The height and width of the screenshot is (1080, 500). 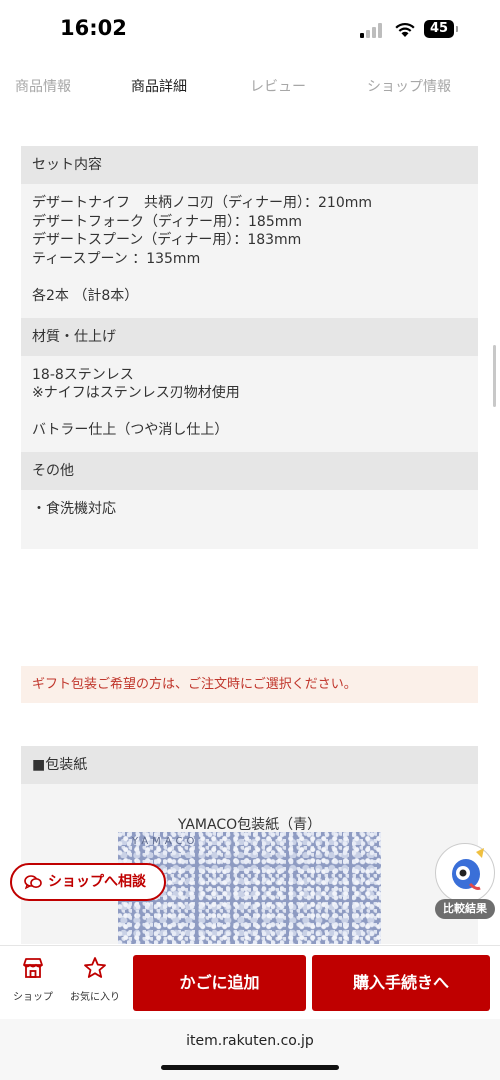 I want to click on bottom-action-bar: ショップ お気に入り かごに追加 購入手続きへ, so click(x=250, y=982).